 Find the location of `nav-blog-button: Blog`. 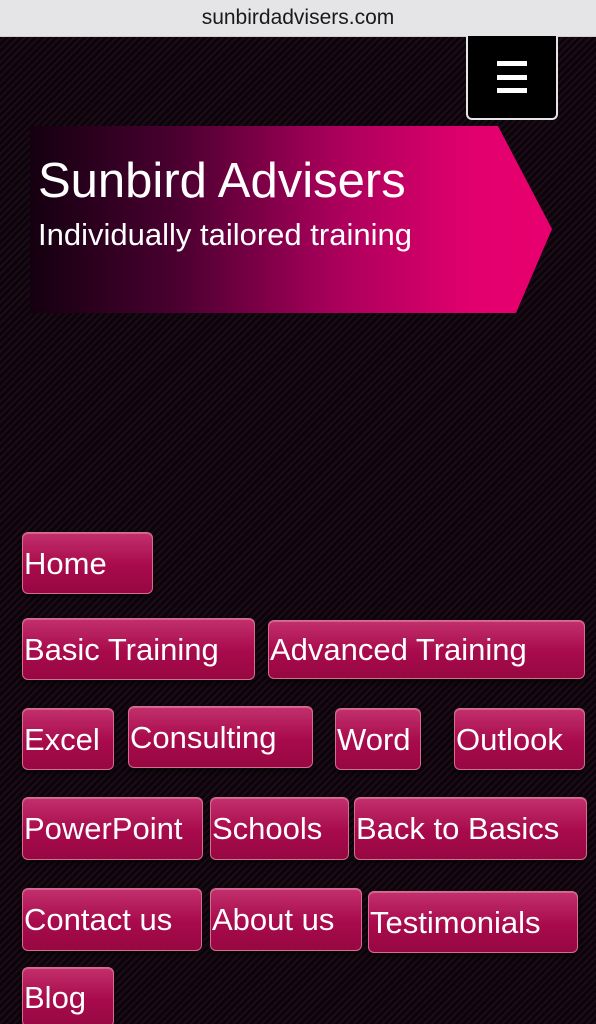

nav-blog-button: Blog is located at coordinates (68, 995).